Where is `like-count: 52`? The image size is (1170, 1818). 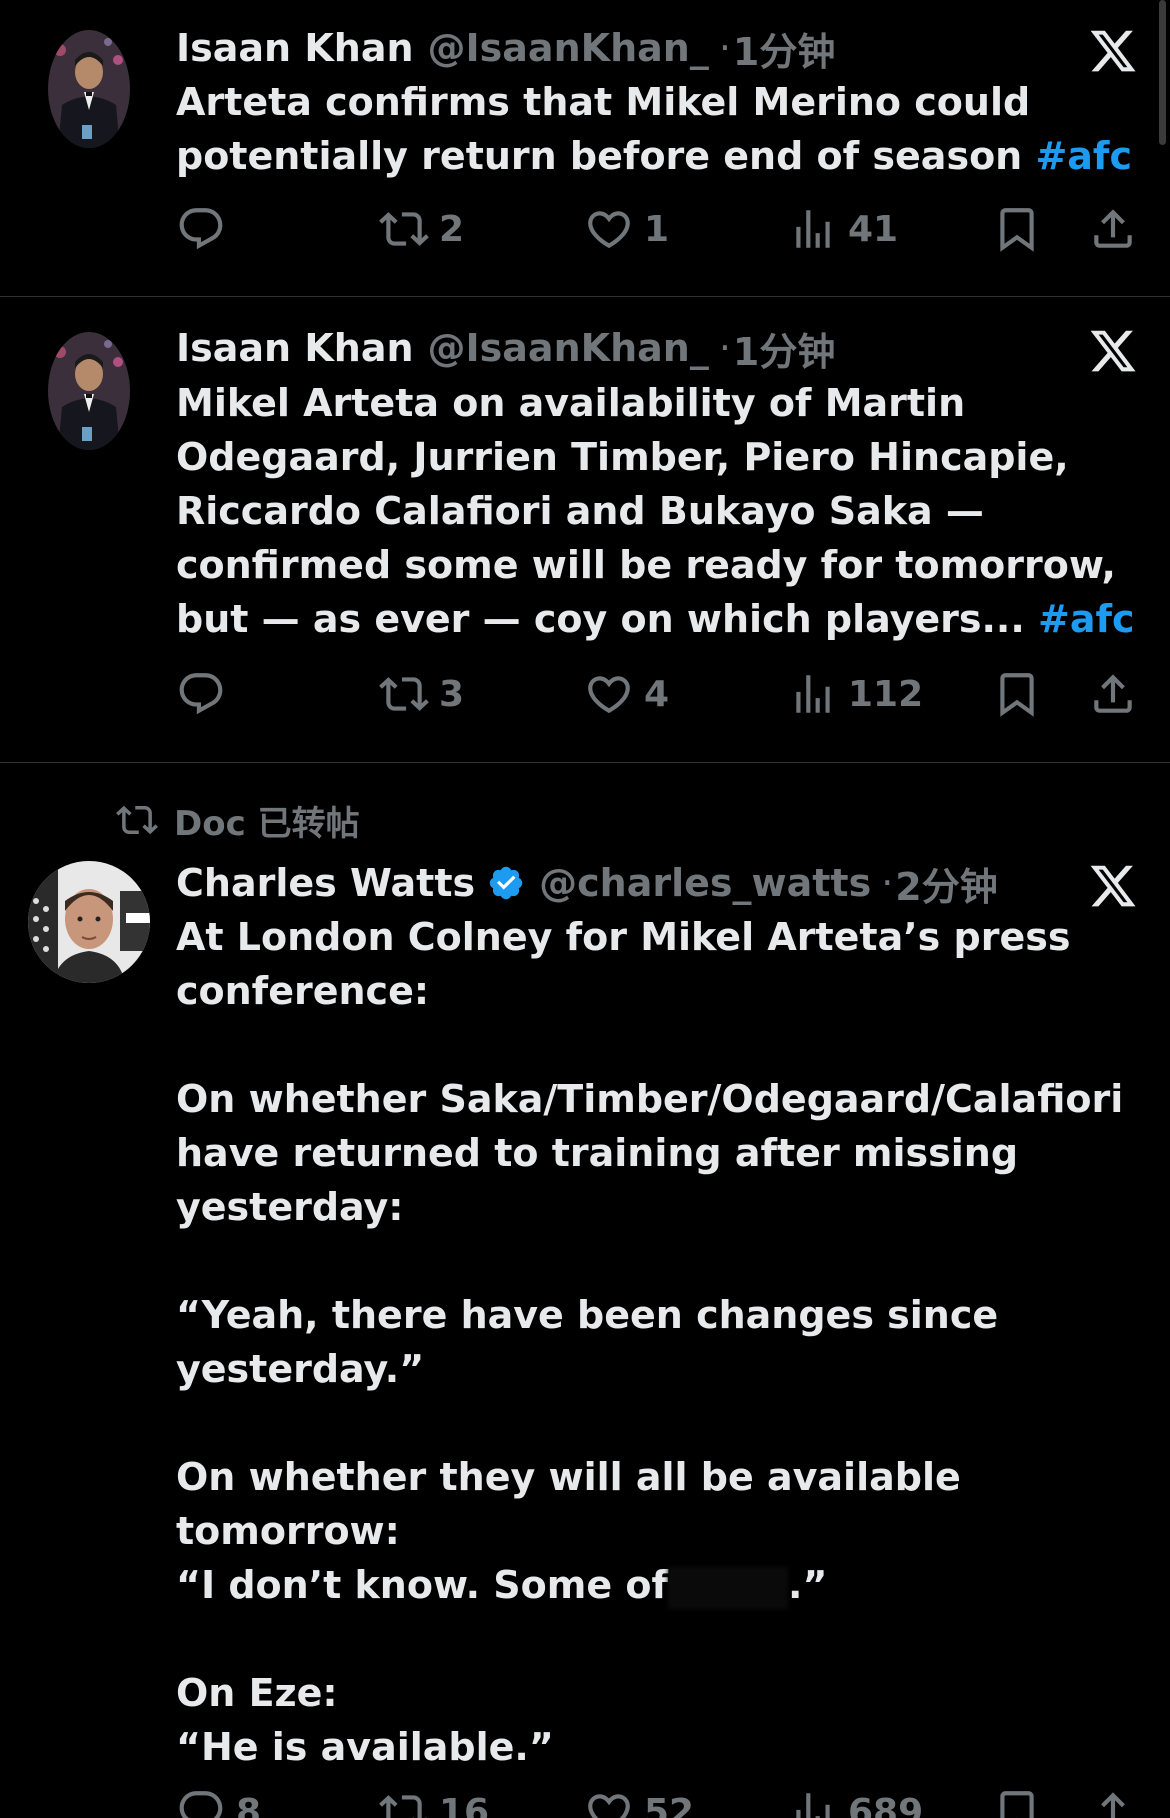
like-count: 52 is located at coordinates (669, 1804).